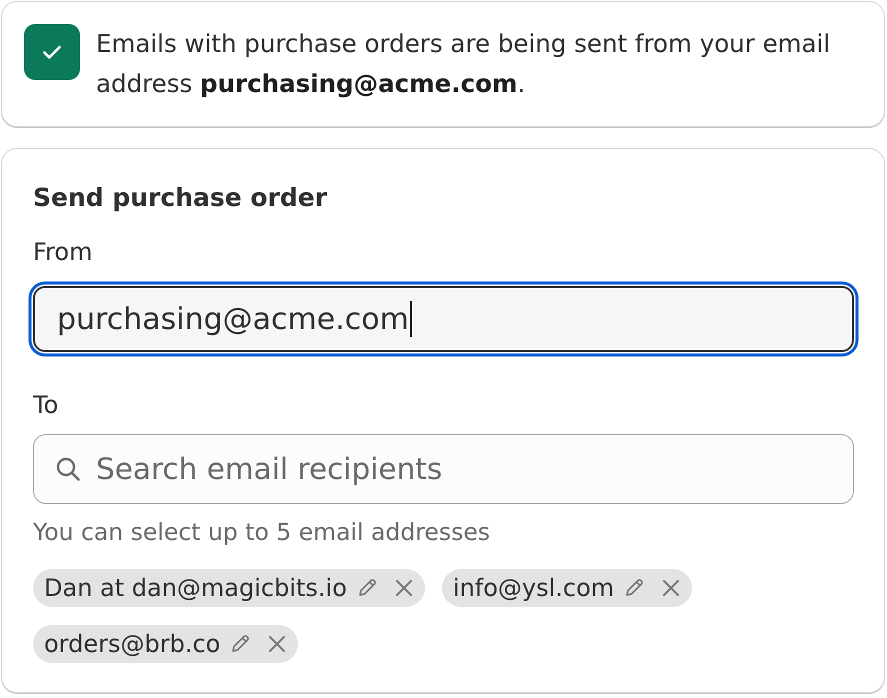  Describe the element at coordinates (443, 469) in the screenshot. I see `search-field: Search email recipients` at that location.